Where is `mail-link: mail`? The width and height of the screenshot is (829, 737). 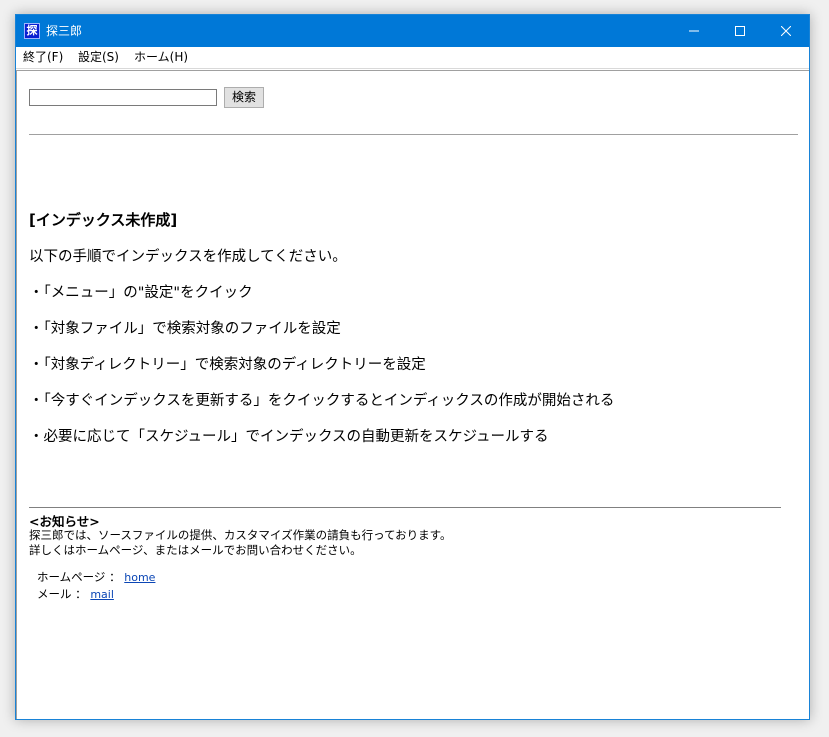 mail-link: mail is located at coordinates (102, 594).